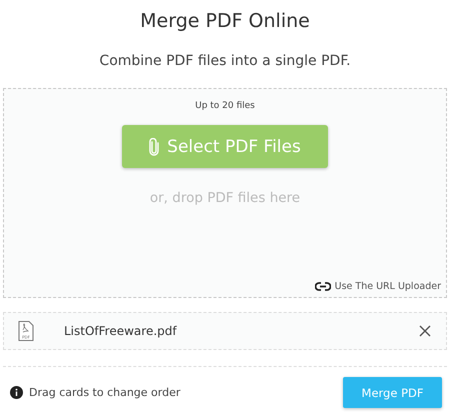  Describe the element at coordinates (104, 392) in the screenshot. I see `reorder-hint: Drag cards to change order` at that location.